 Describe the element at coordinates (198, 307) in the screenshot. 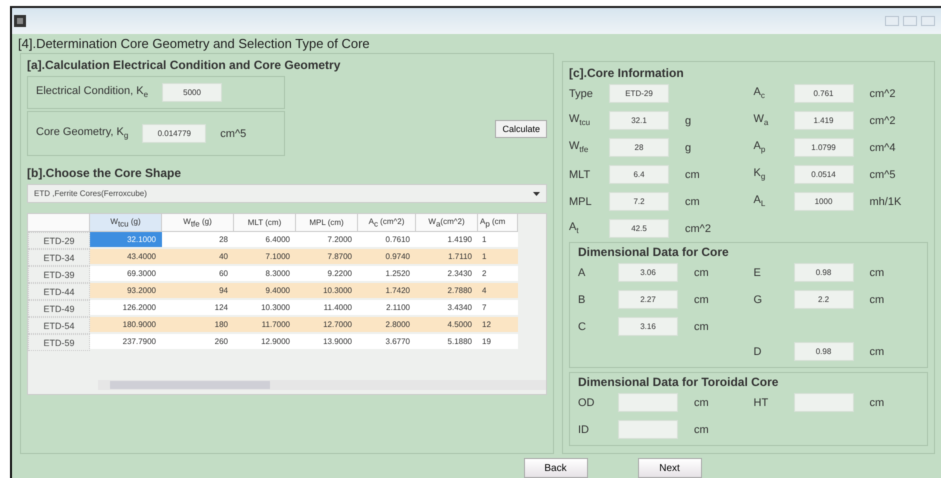

I see `table-cell: 124` at that location.